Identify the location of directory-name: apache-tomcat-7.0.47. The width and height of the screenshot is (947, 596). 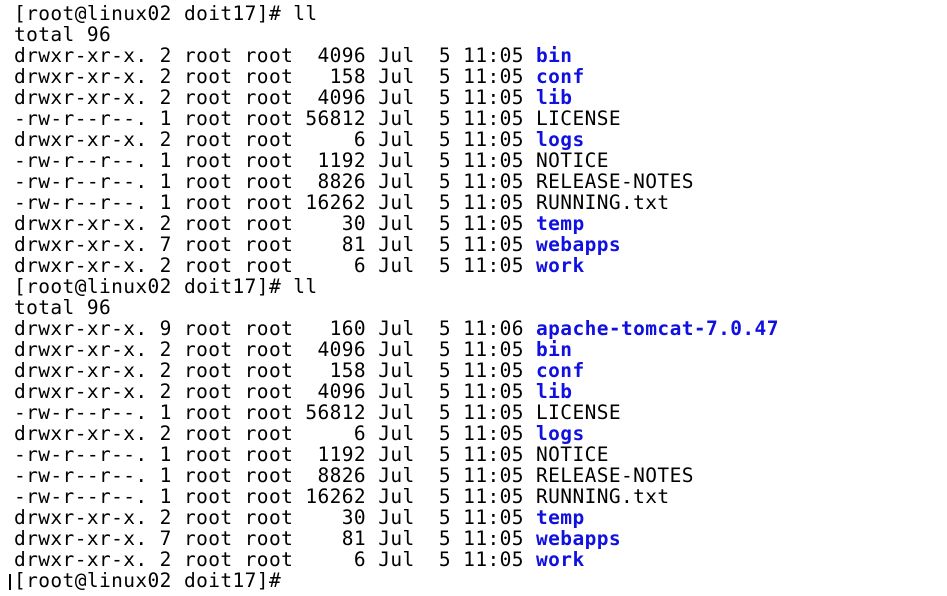
(657, 328).